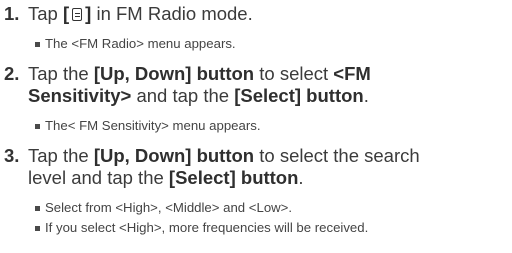 The height and width of the screenshot is (253, 512). Describe the element at coordinates (294, 73) in the screenshot. I see `step-text-segment: to select` at that location.